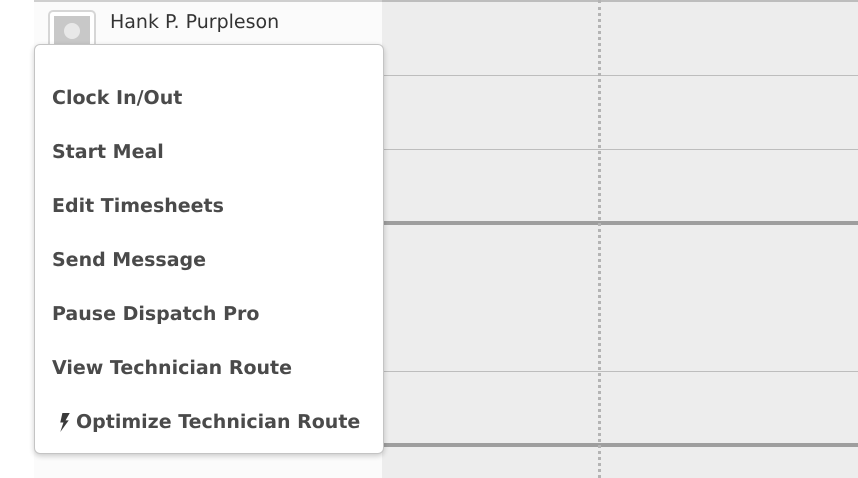 The image size is (858, 478). What do you see at coordinates (209, 98) in the screenshot?
I see `menu-item: Clock In/Out` at bounding box center [209, 98].